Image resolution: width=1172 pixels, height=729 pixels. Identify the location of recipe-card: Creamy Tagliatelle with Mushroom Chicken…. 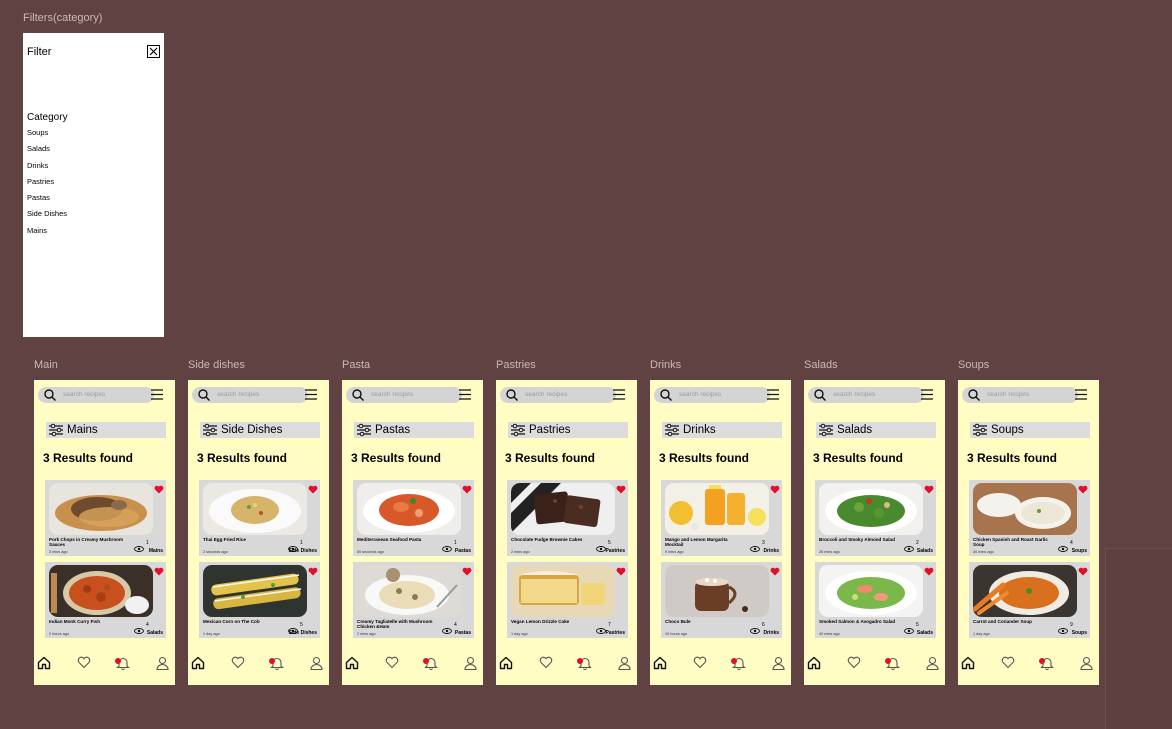
(413, 600).